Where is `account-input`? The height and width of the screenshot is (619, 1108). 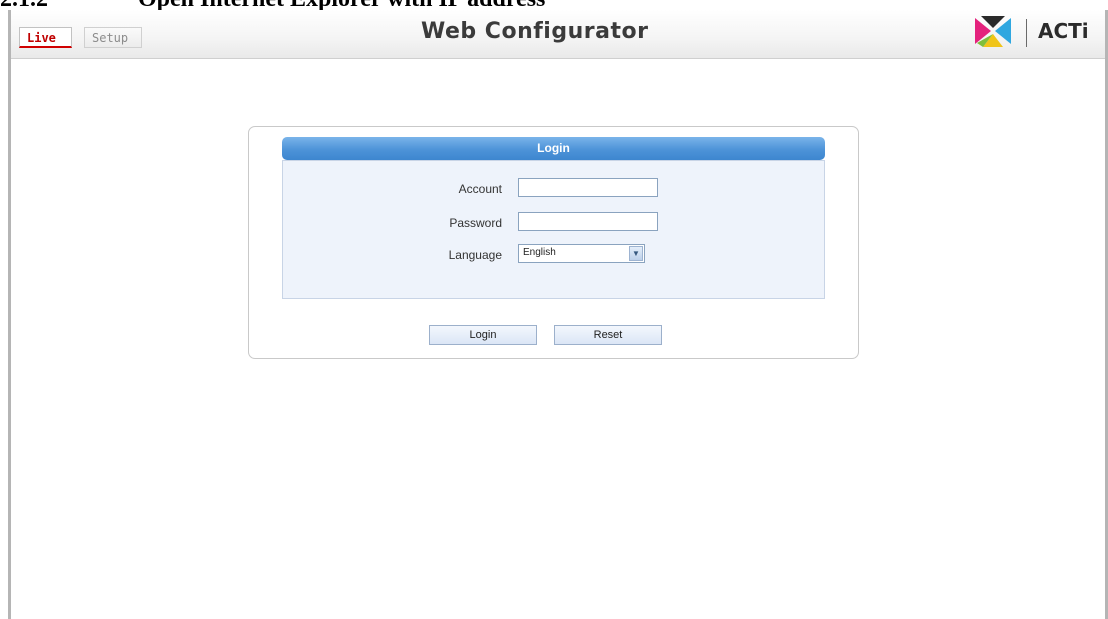
account-input is located at coordinates (588, 187).